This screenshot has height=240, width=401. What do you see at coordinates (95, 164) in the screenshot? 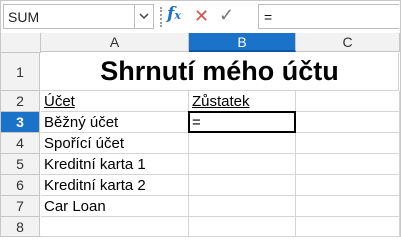
I see `account-name: Kreditní karta 1` at bounding box center [95, 164].